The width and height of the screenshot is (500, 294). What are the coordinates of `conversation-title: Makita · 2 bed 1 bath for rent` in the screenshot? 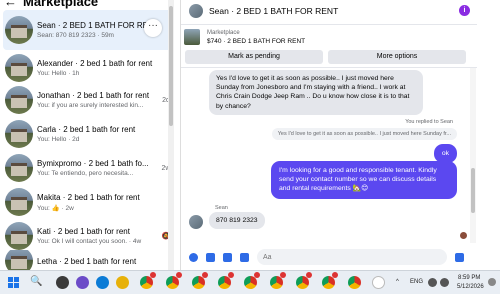 It's located at (88, 197).